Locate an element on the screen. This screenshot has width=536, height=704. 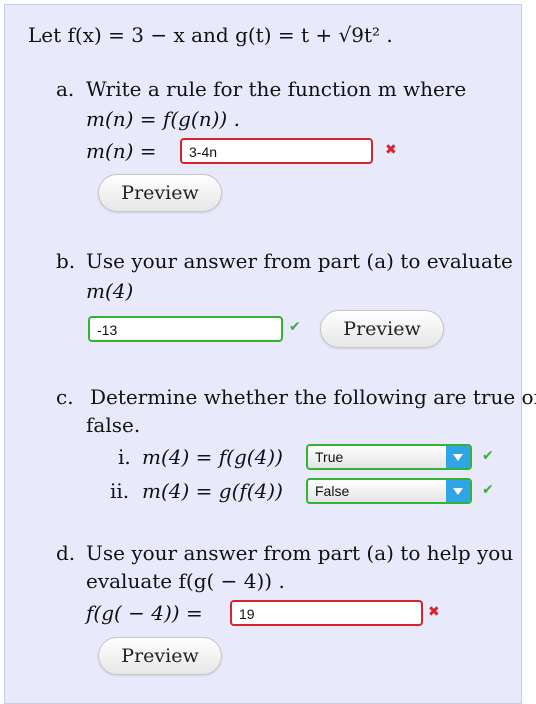
item-ii-expression: m(4) = g(f(4)) is located at coordinates (212, 491).